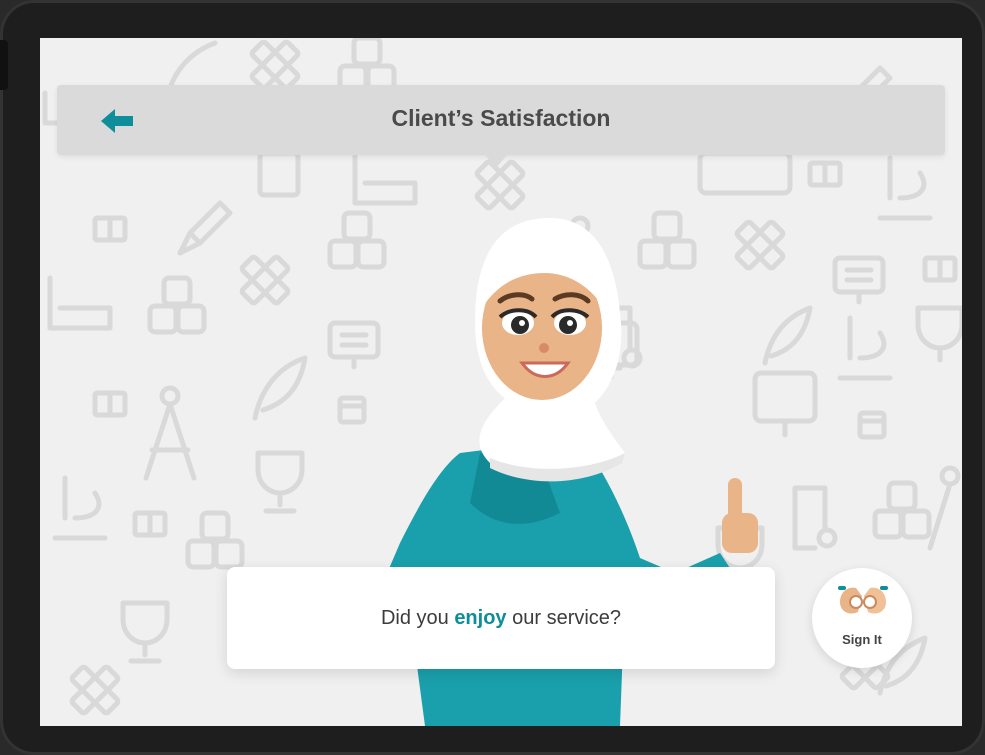  I want to click on header-pointer, so click(496, 161).